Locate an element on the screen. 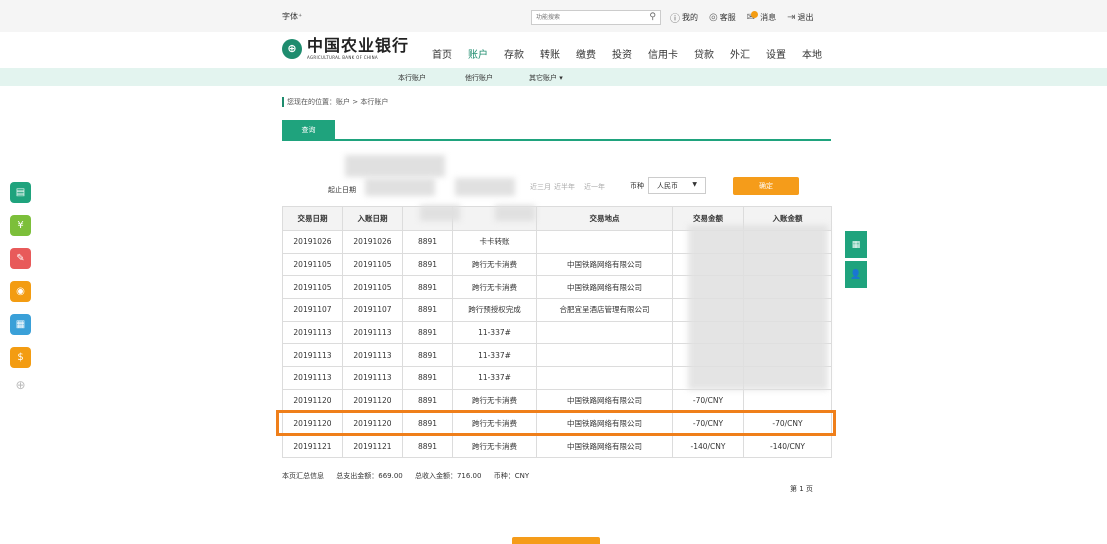 The width and height of the screenshot is (1107, 544). subnav-other-bank-accounts: 他行账户 is located at coordinates (479, 78).